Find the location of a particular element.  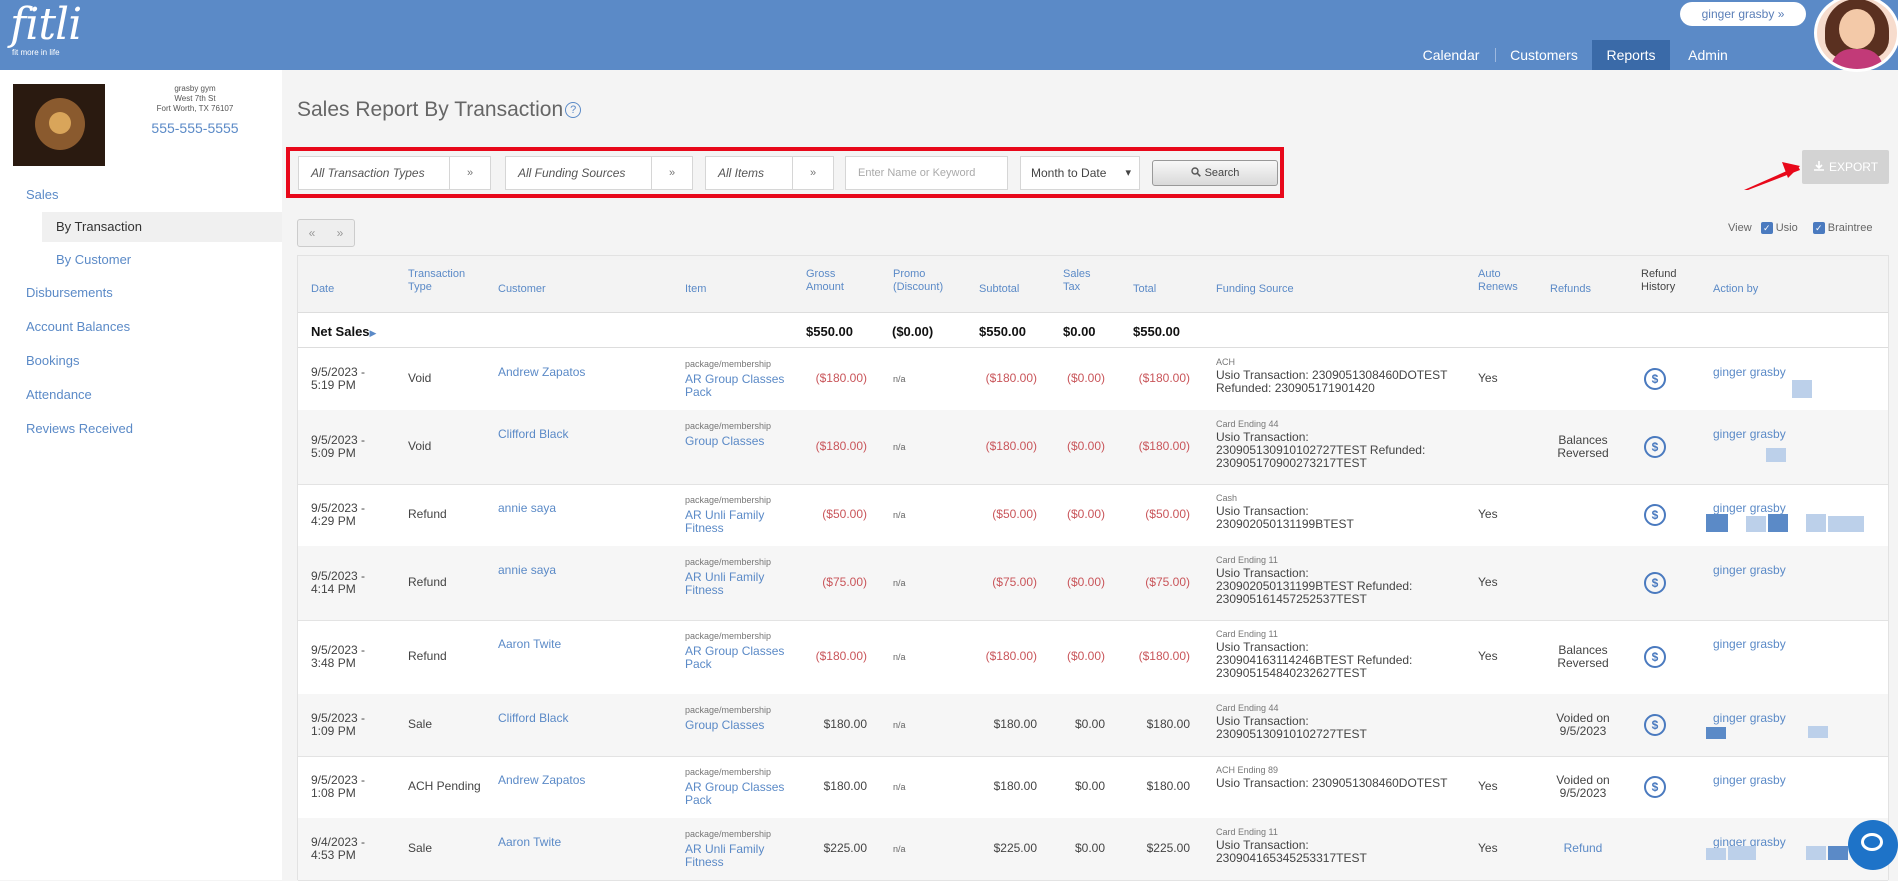

col-transaction-type: Transaction Type is located at coordinates (436, 281).